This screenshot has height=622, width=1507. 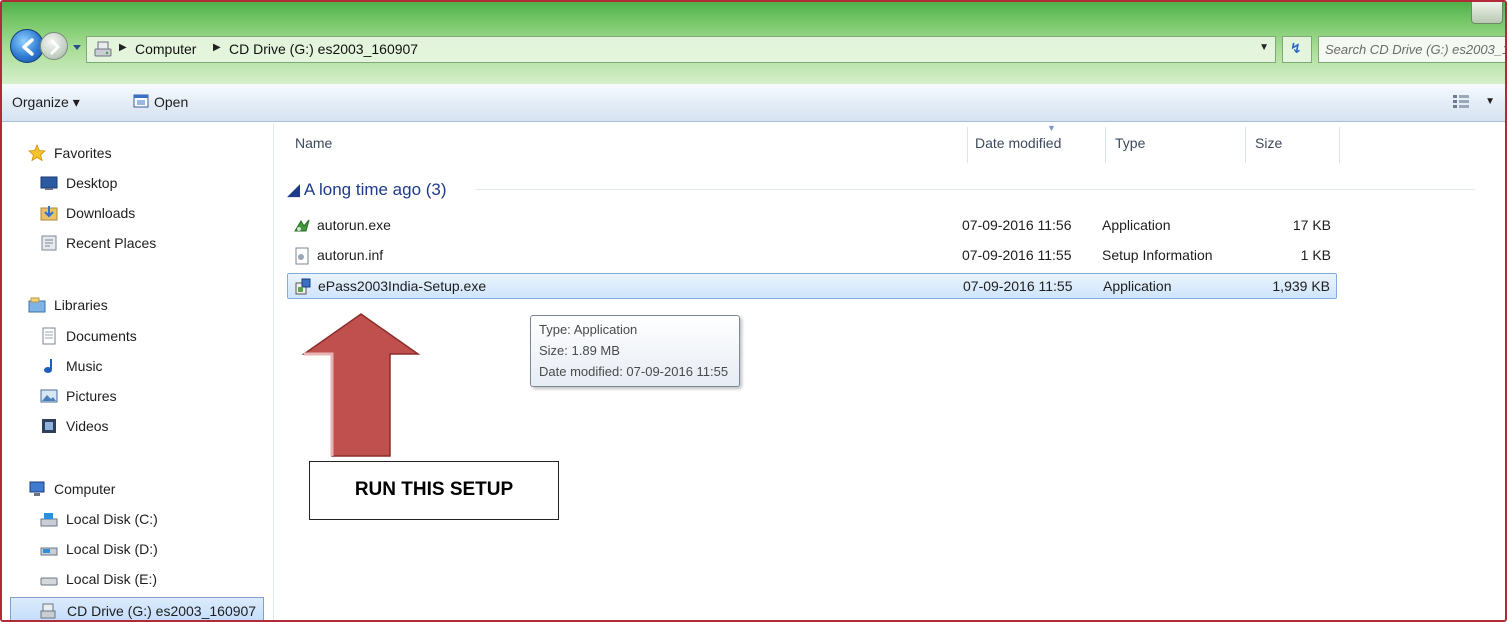 What do you see at coordinates (753, 103) in the screenshot?
I see `command-toolbar: Organize ▾ Open ▼` at bounding box center [753, 103].